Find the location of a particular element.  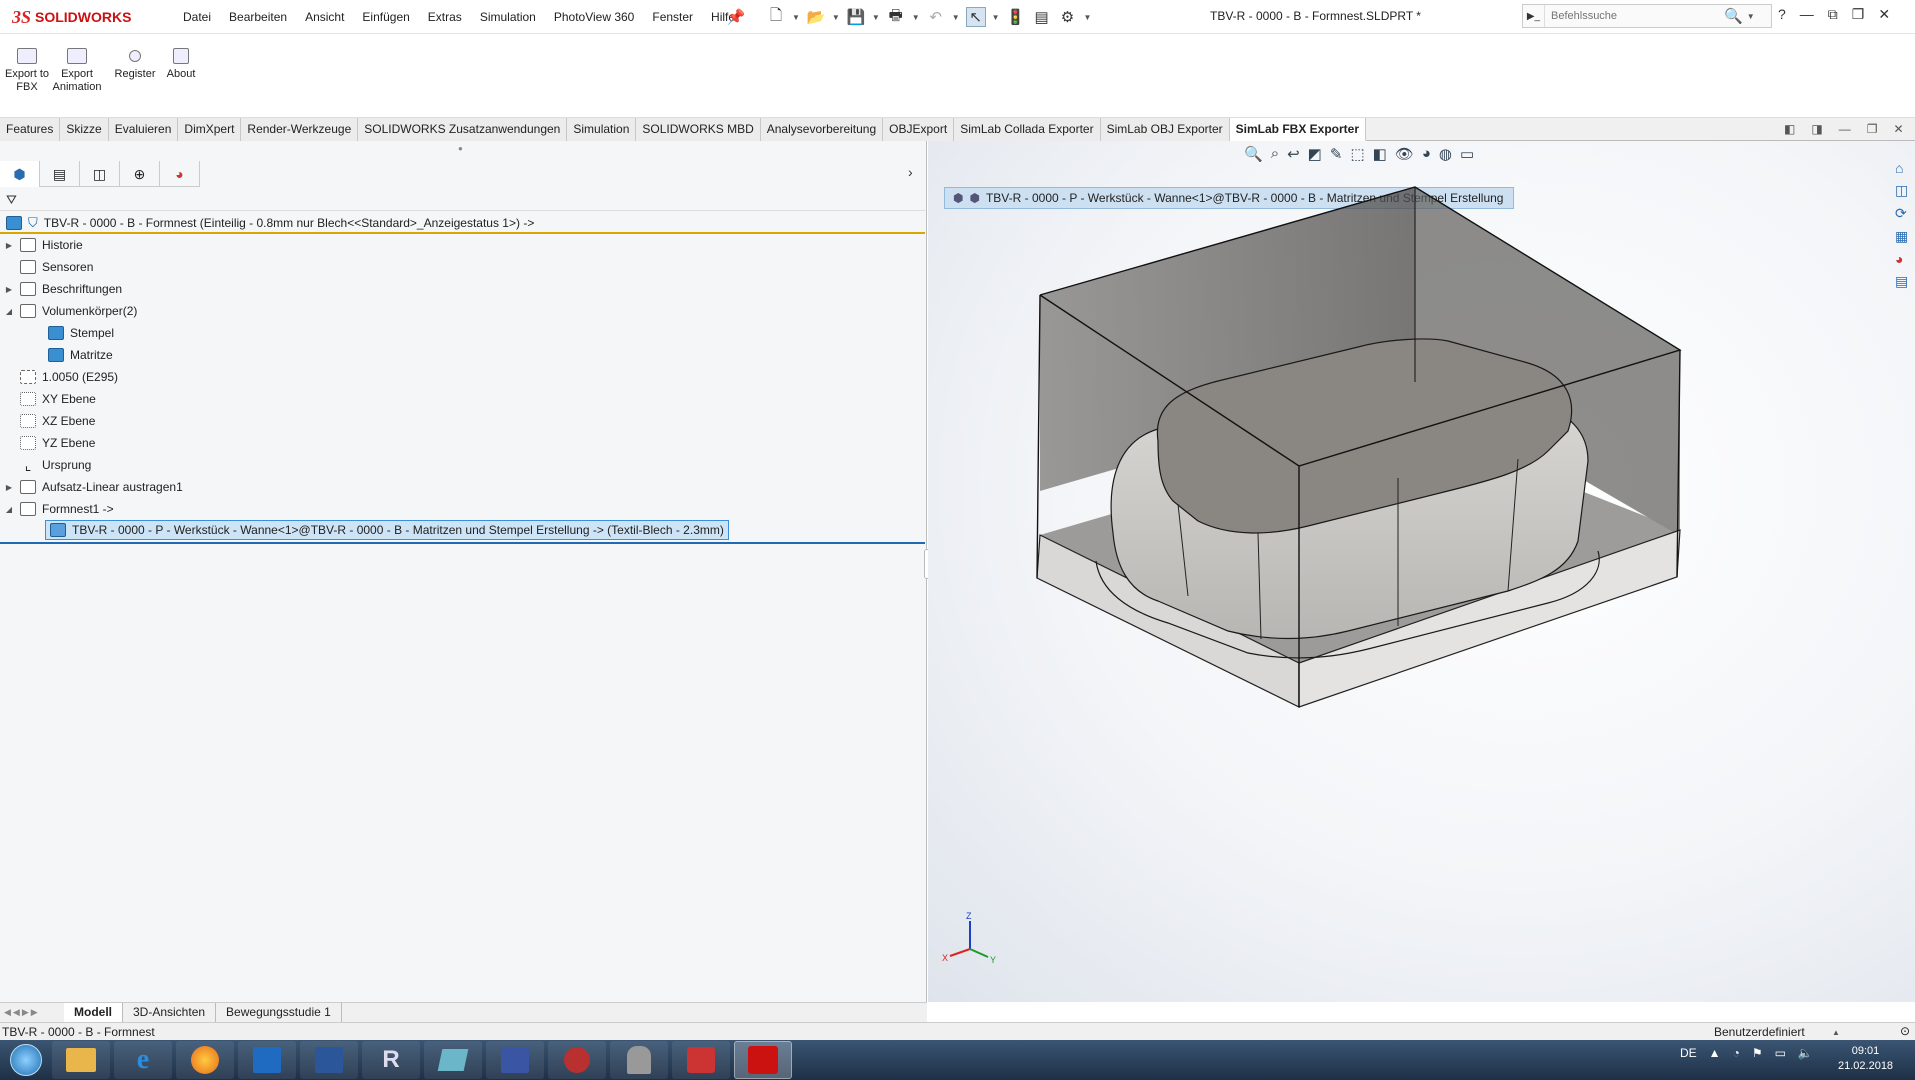

tree-node-material: 1.0050 (E295) is located at coordinates (61, 377).